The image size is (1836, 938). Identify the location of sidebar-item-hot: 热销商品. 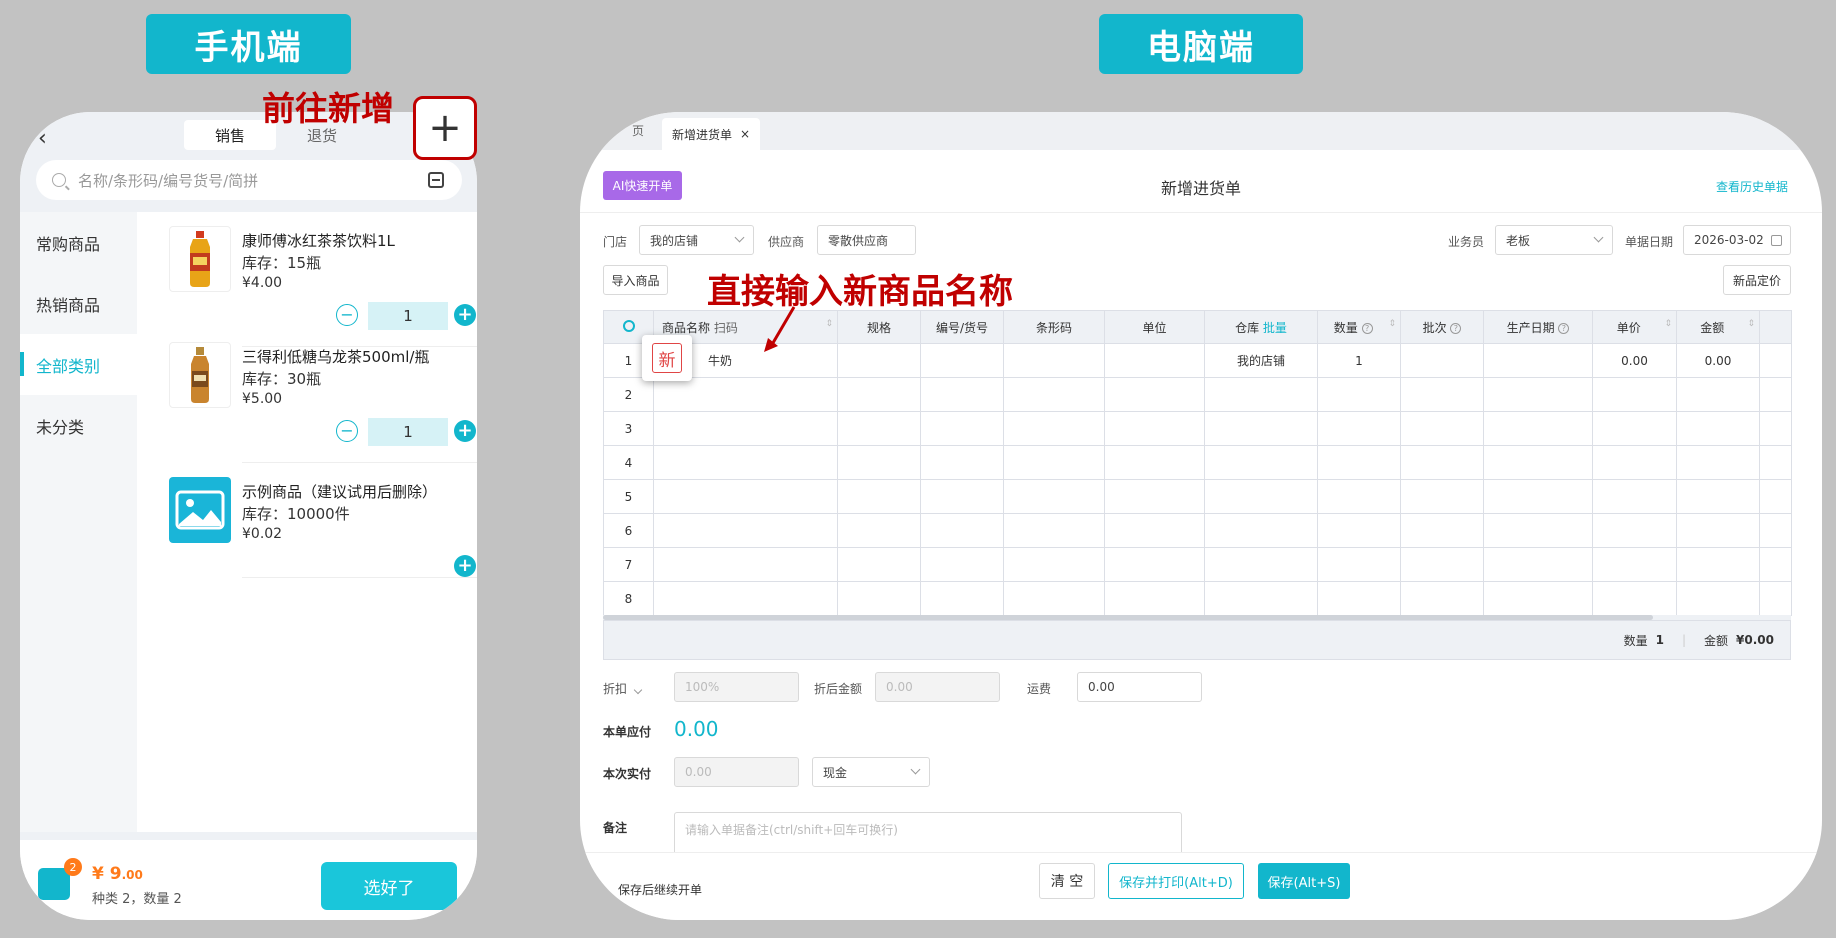
(78, 303).